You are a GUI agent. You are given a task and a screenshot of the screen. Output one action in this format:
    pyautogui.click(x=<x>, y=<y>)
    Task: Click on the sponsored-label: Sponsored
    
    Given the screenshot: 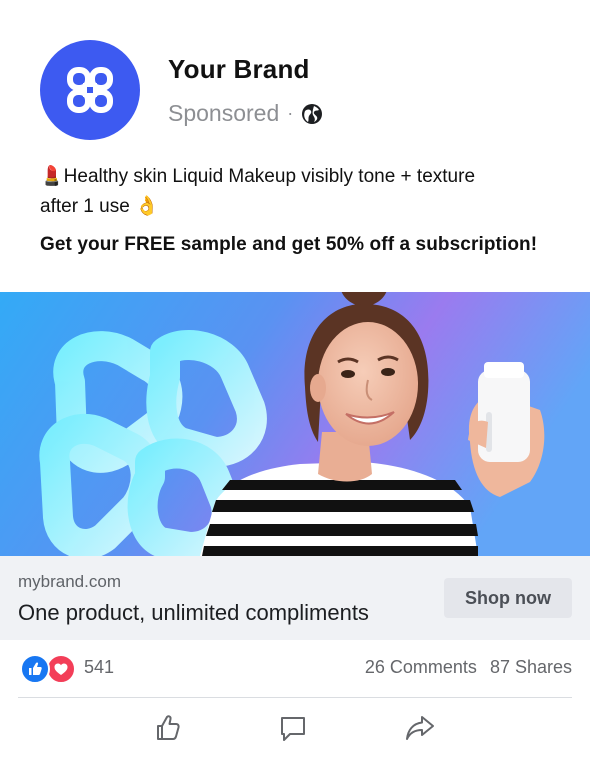 What is the action you would take?
    pyautogui.click(x=223, y=113)
    